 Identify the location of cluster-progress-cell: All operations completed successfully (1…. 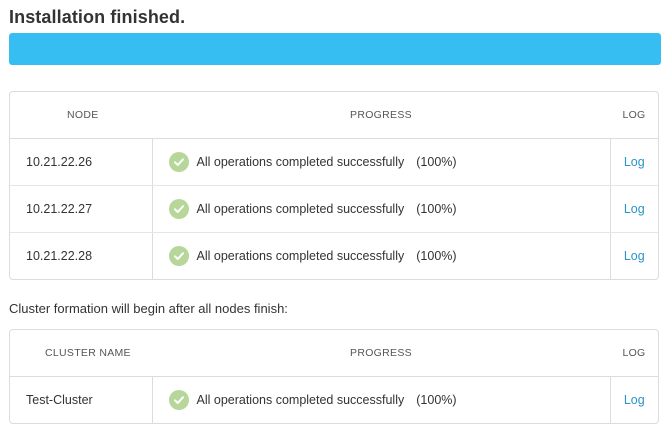
(381, 399).